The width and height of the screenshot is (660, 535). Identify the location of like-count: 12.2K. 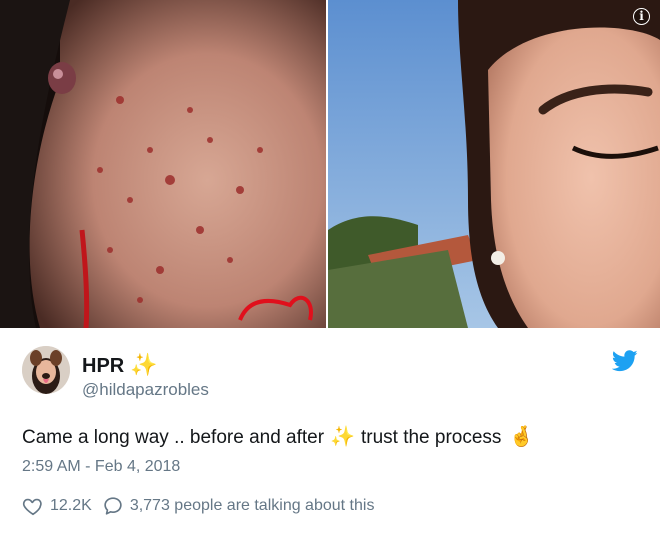
(71, 505).